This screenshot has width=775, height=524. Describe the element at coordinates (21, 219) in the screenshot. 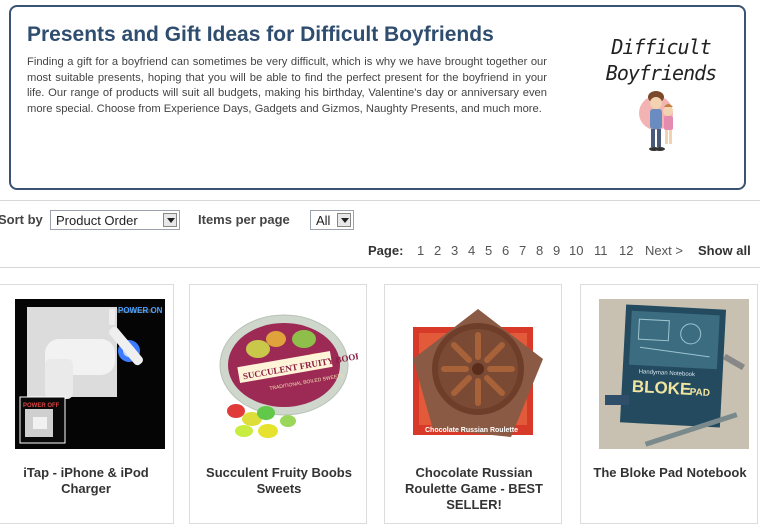

I see `sort-by-label: Sort by` at that location.